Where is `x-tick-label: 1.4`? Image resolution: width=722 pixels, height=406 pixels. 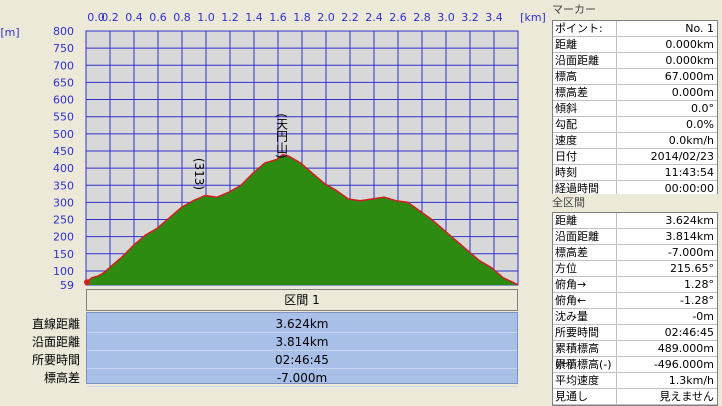
x-tick-label: 1.4 is located at coordinates (254, 17).